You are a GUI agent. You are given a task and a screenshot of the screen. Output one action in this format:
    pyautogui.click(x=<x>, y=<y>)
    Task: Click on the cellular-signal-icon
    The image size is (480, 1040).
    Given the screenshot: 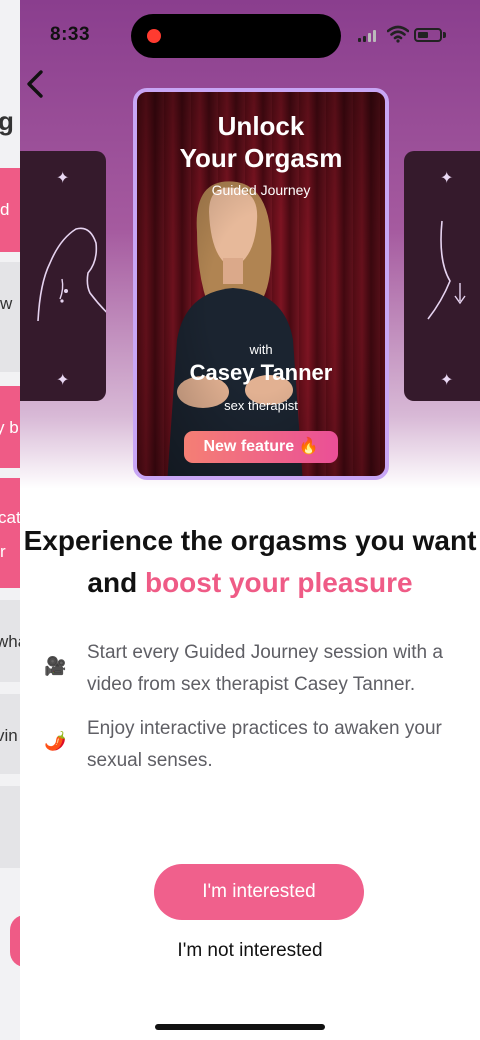 What is the action you would take?
    pyautogui.click(x=368, y=36)
    